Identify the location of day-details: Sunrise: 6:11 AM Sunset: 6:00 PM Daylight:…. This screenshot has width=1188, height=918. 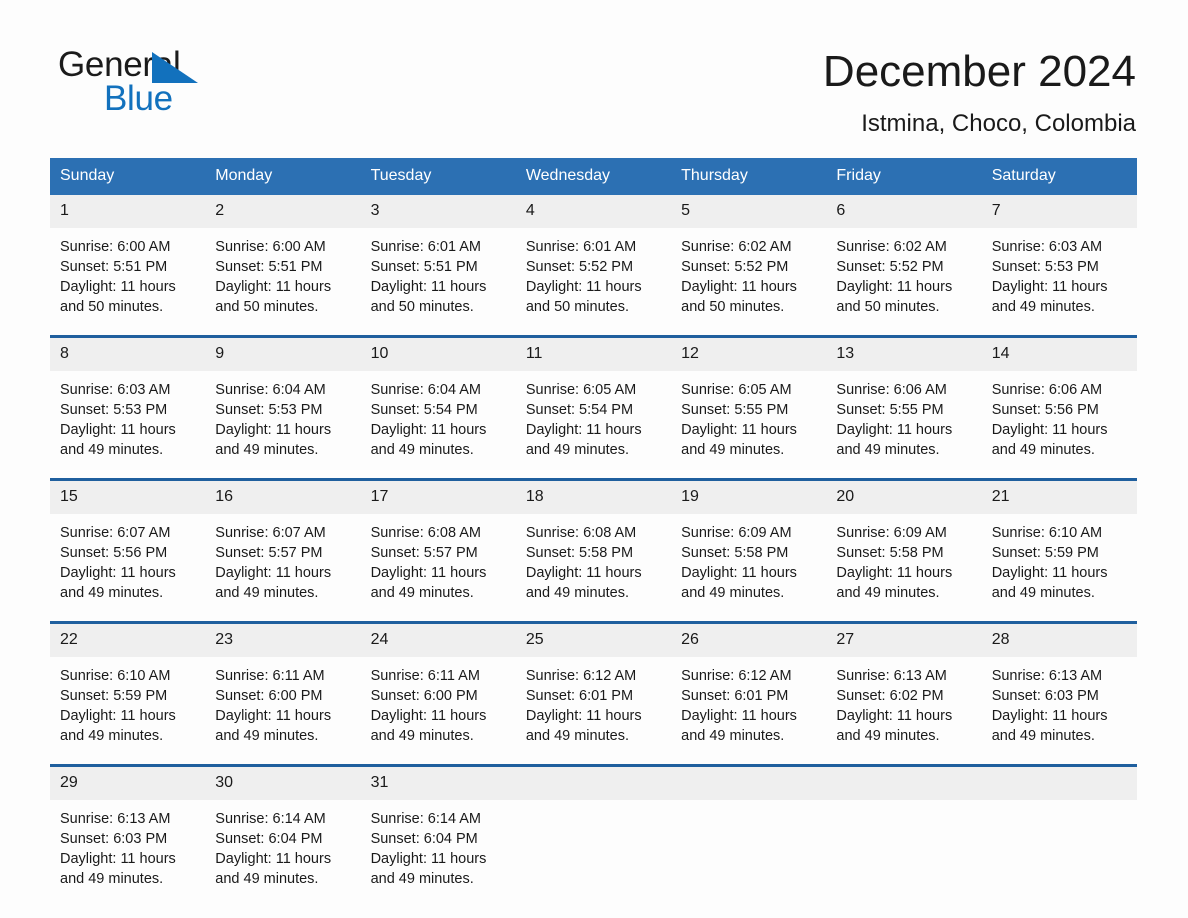
(438, 710).